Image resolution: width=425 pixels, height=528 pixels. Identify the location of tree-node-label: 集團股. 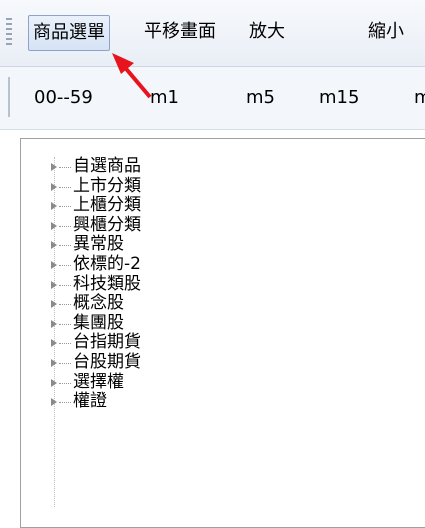
(98, 323).